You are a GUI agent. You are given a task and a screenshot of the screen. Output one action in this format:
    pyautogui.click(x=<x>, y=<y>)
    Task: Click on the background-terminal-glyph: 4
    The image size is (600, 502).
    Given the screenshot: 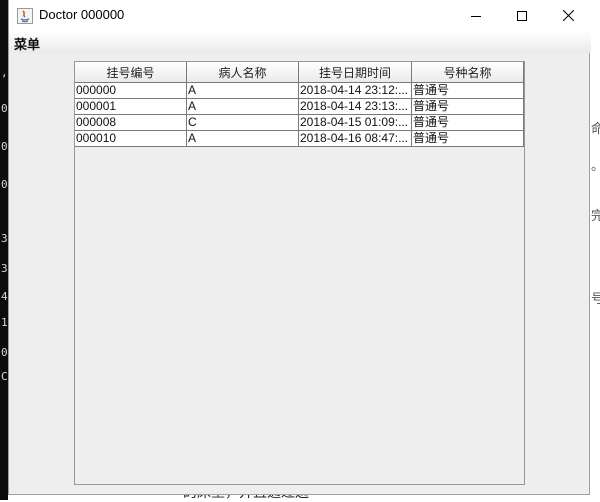 What is the action you would take?
    pyautogui.click(x=4, y=296)
    